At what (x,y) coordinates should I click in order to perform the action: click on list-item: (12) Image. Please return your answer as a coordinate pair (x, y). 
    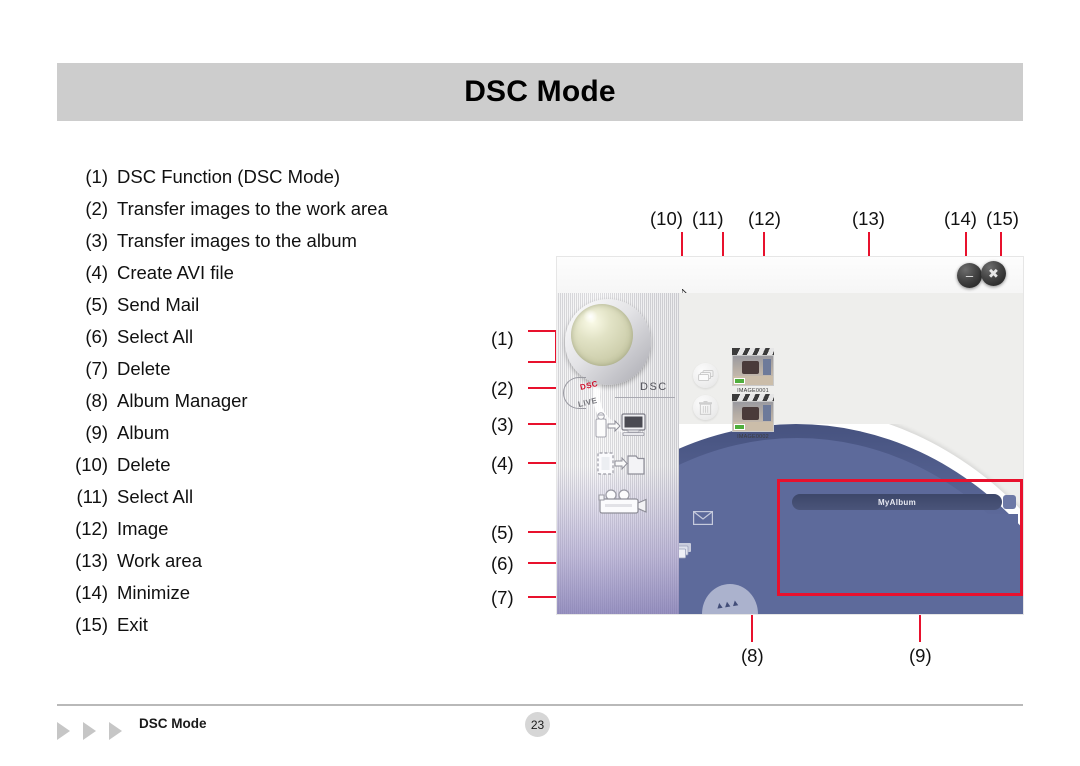
    Looking at the image, I should click on (260, 534).